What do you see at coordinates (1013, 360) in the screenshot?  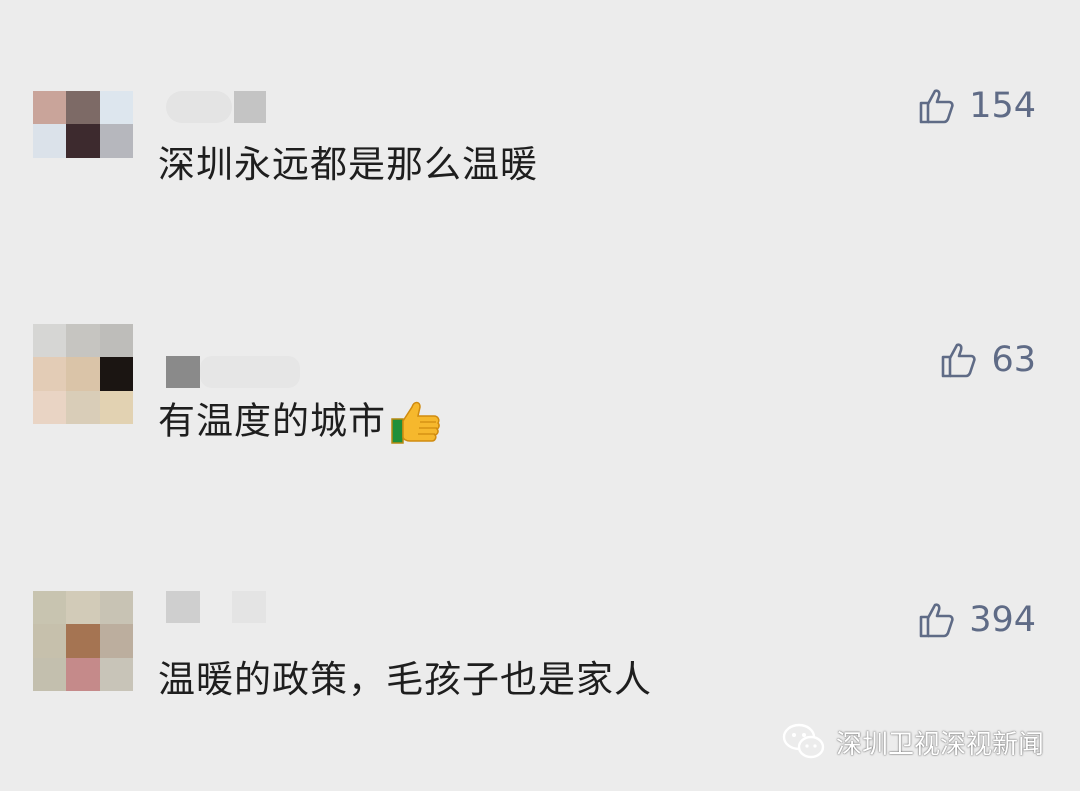 I see `like-count: 63` at bounding box center [1013, 360].